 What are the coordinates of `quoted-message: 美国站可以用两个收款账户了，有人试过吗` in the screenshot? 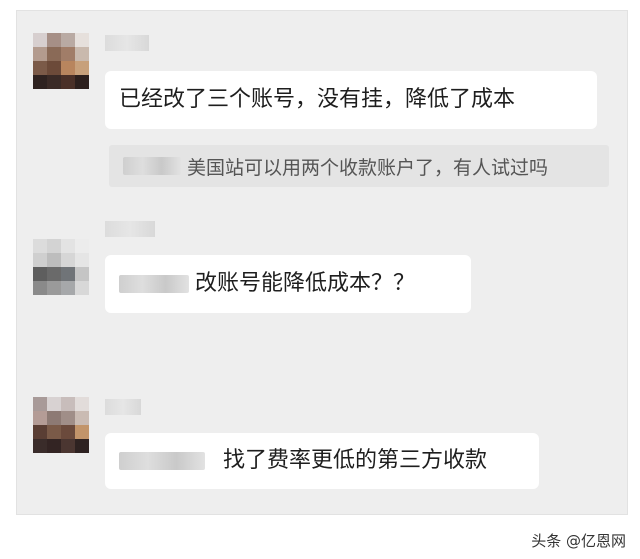 It's located at (359, 166).